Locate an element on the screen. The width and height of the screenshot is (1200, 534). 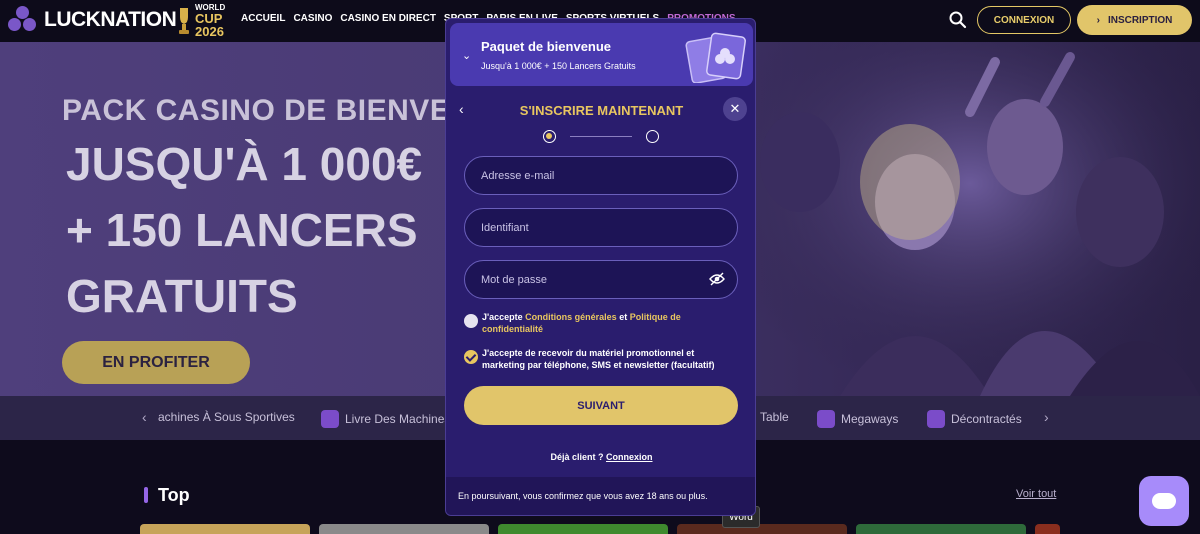
chat-support-button is located at coordinates (1164, 501).